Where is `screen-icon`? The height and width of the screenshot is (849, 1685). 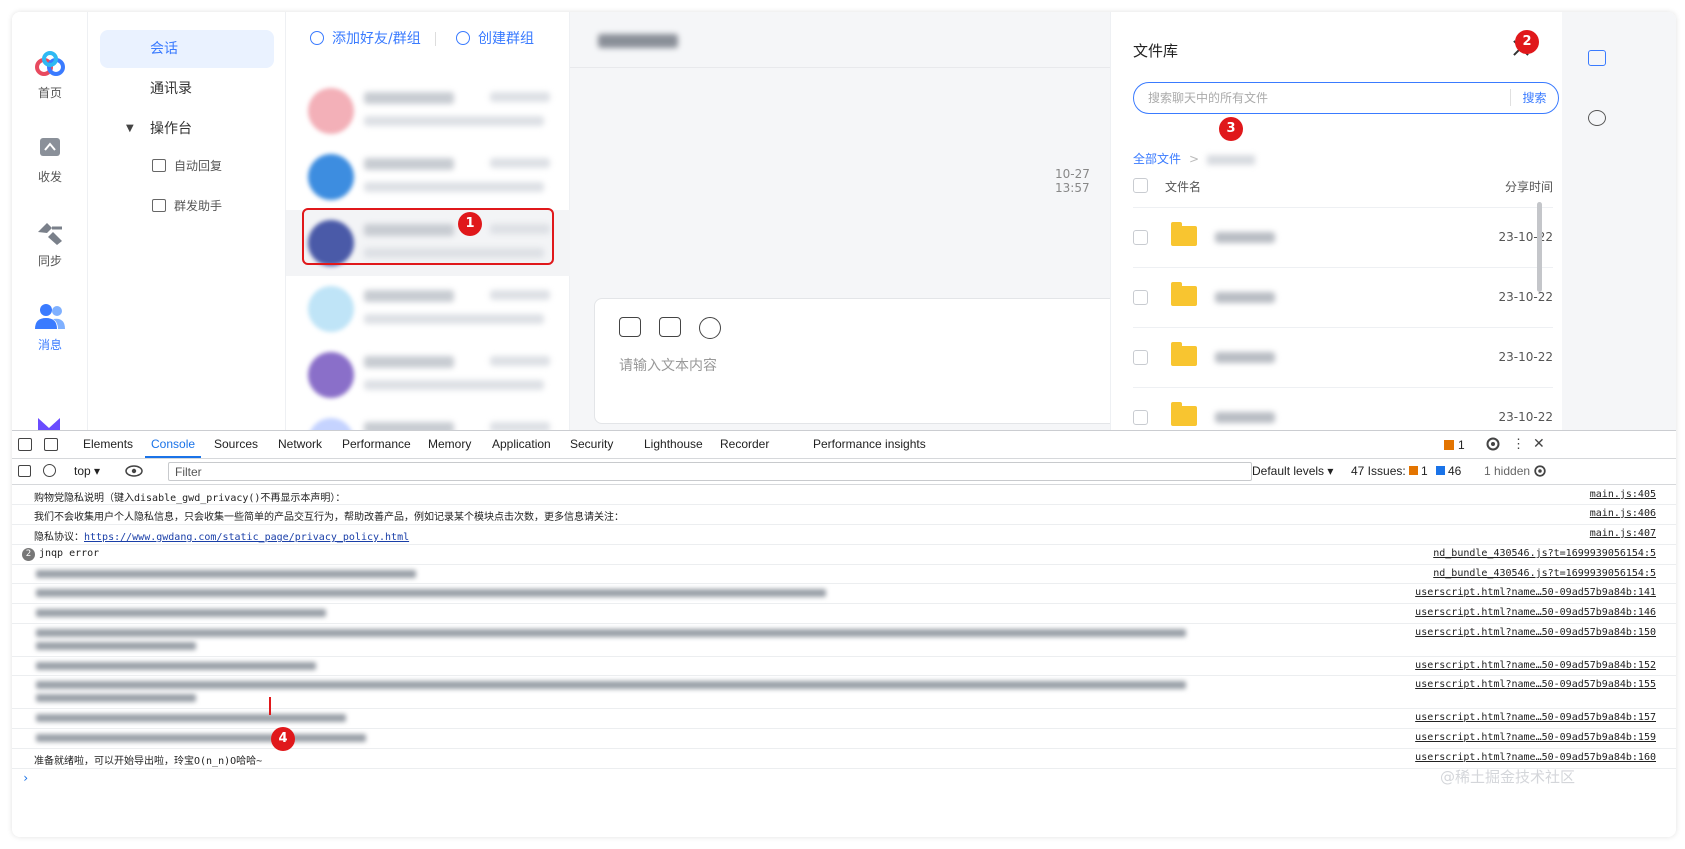
screen-icon is located at coordinates (670, 327).